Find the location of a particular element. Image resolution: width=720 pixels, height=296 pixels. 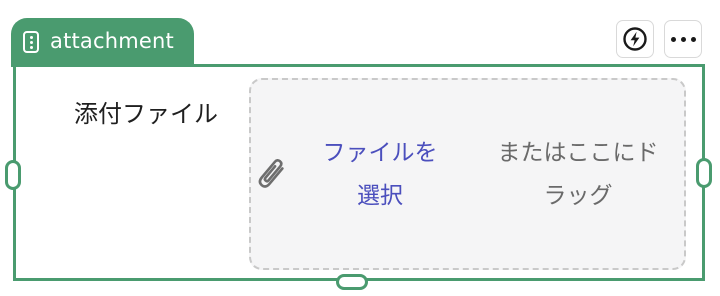

select-file-line-1: ファイルを is located at coordinates (380, 153).